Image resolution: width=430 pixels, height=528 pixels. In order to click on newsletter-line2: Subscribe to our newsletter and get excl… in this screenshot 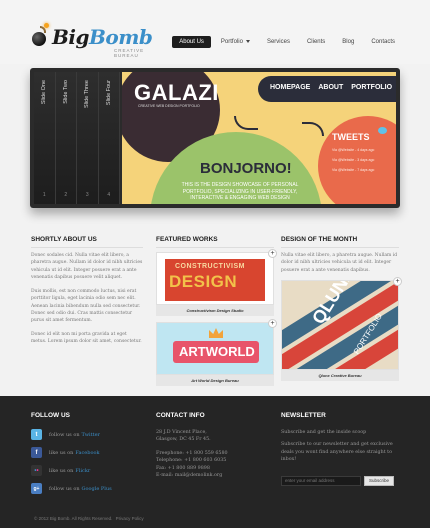, I will do `click(337, 452)`.